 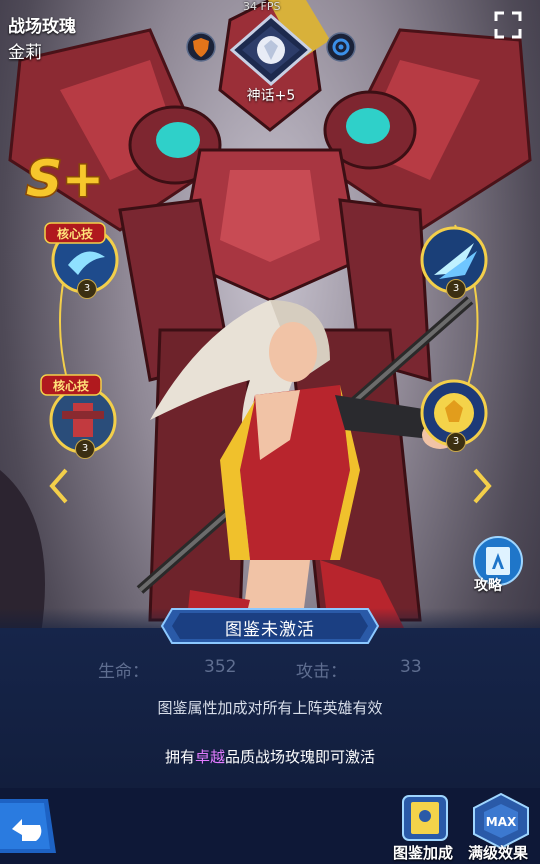 What do you see at coordinates (501, 822) in the screenshot?
I see `max-badge-text: MAX` at bounding box center [501, 822].